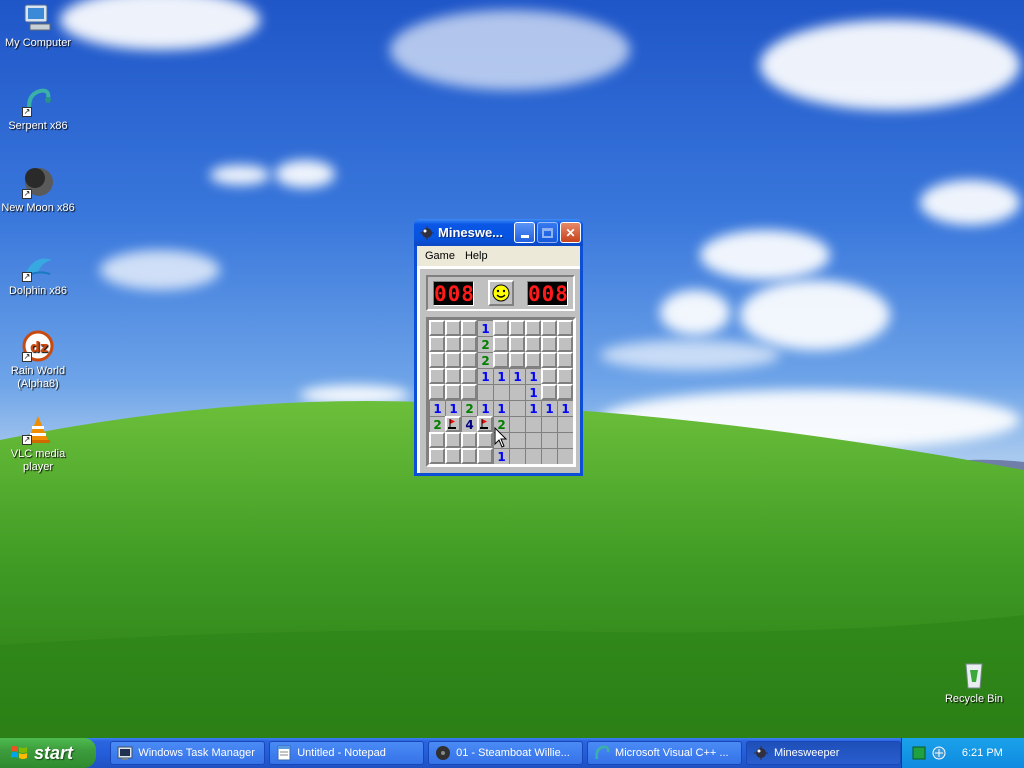  Describe the element at coordinates (48, 753) in the screenshot. I see `start-button: start` at that location.